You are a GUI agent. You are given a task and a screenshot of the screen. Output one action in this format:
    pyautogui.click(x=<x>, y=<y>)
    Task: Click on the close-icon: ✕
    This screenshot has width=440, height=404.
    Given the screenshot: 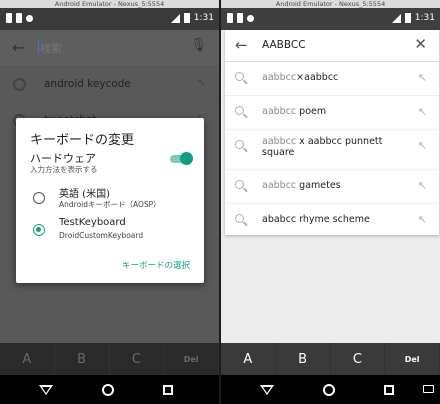 What is the action you would take?
    pyautogui.click(x=420, y=44)
    